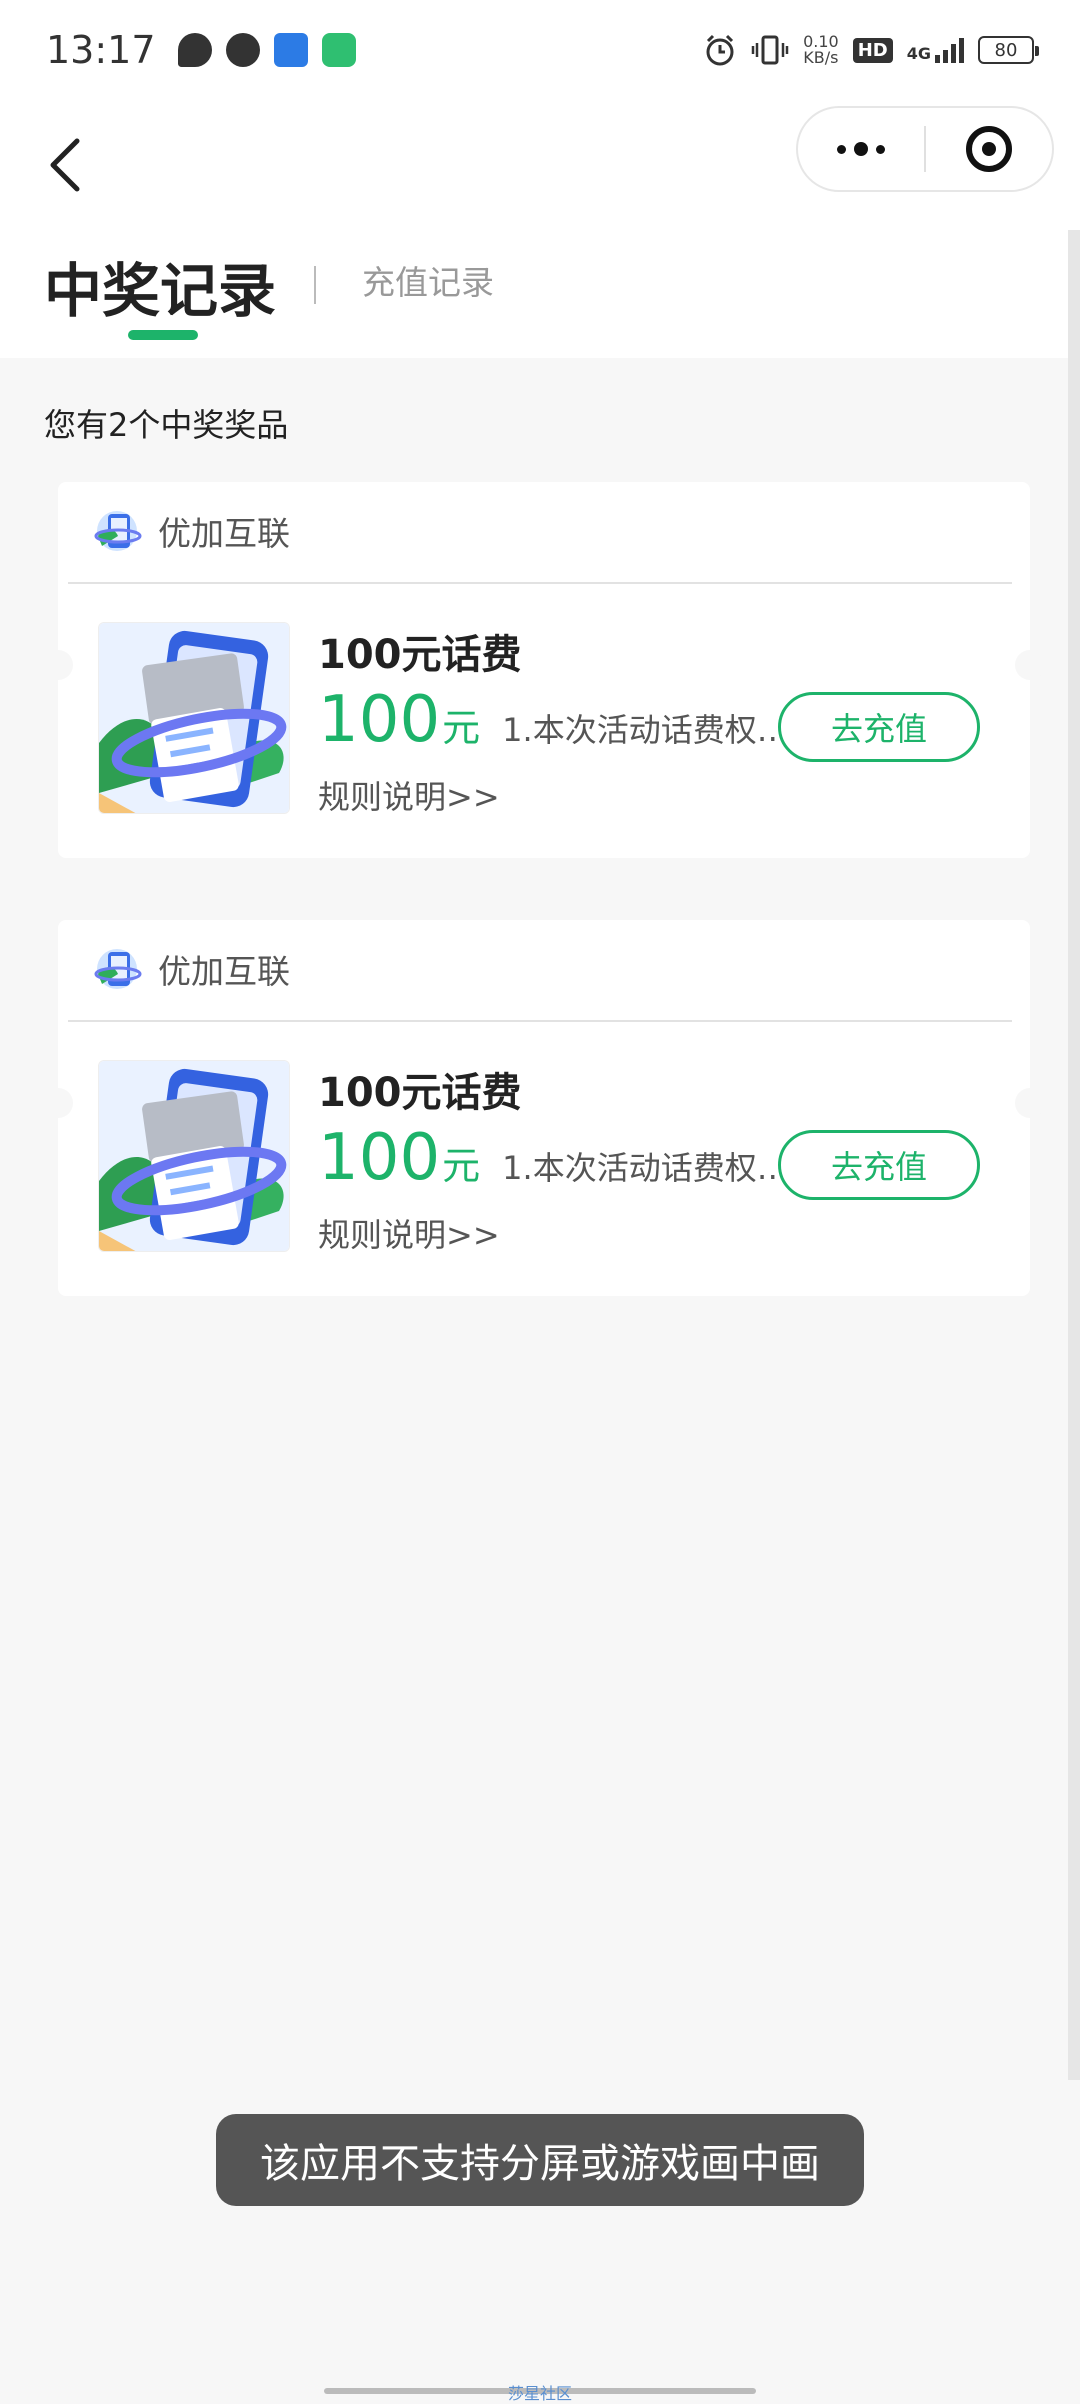 The width and height of the screenshot is (1080, 2404). Describe the element at coordinates (166, 425) in the screenshot. I see `prize-summary: 您有2个中奖奖品` at that location.